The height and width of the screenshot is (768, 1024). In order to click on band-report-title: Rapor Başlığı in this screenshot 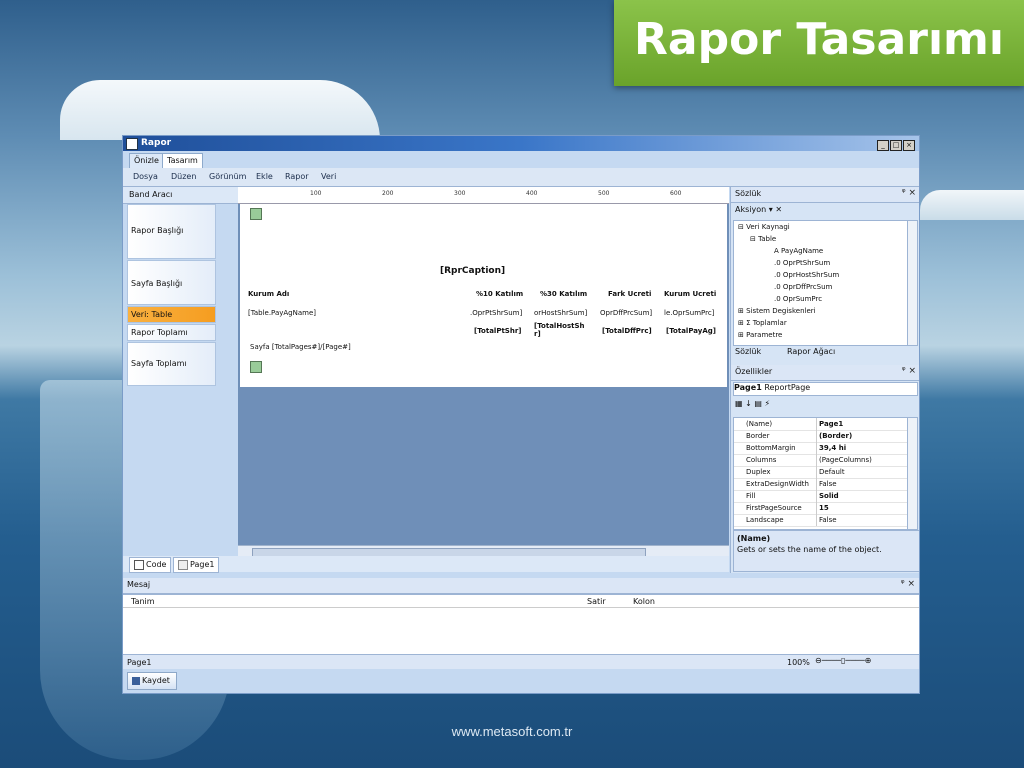, I will do `click(171, 231)`.